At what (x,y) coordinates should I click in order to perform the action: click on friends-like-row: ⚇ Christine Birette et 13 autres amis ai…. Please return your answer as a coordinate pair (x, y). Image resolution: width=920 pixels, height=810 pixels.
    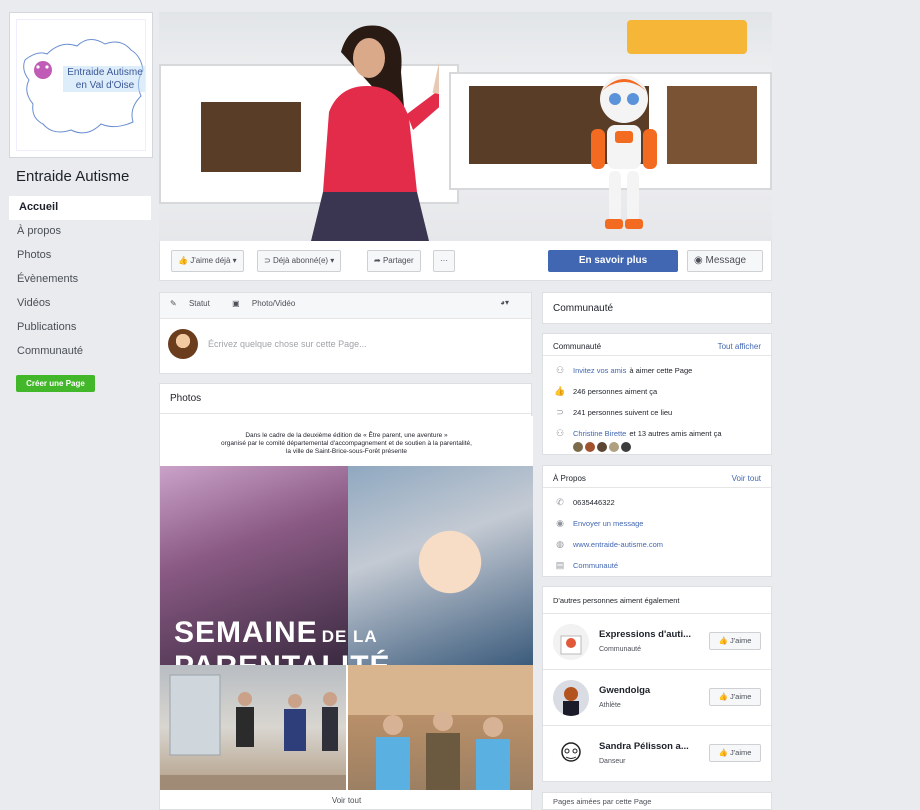
    Looking at the image, I should click on (657, 433).